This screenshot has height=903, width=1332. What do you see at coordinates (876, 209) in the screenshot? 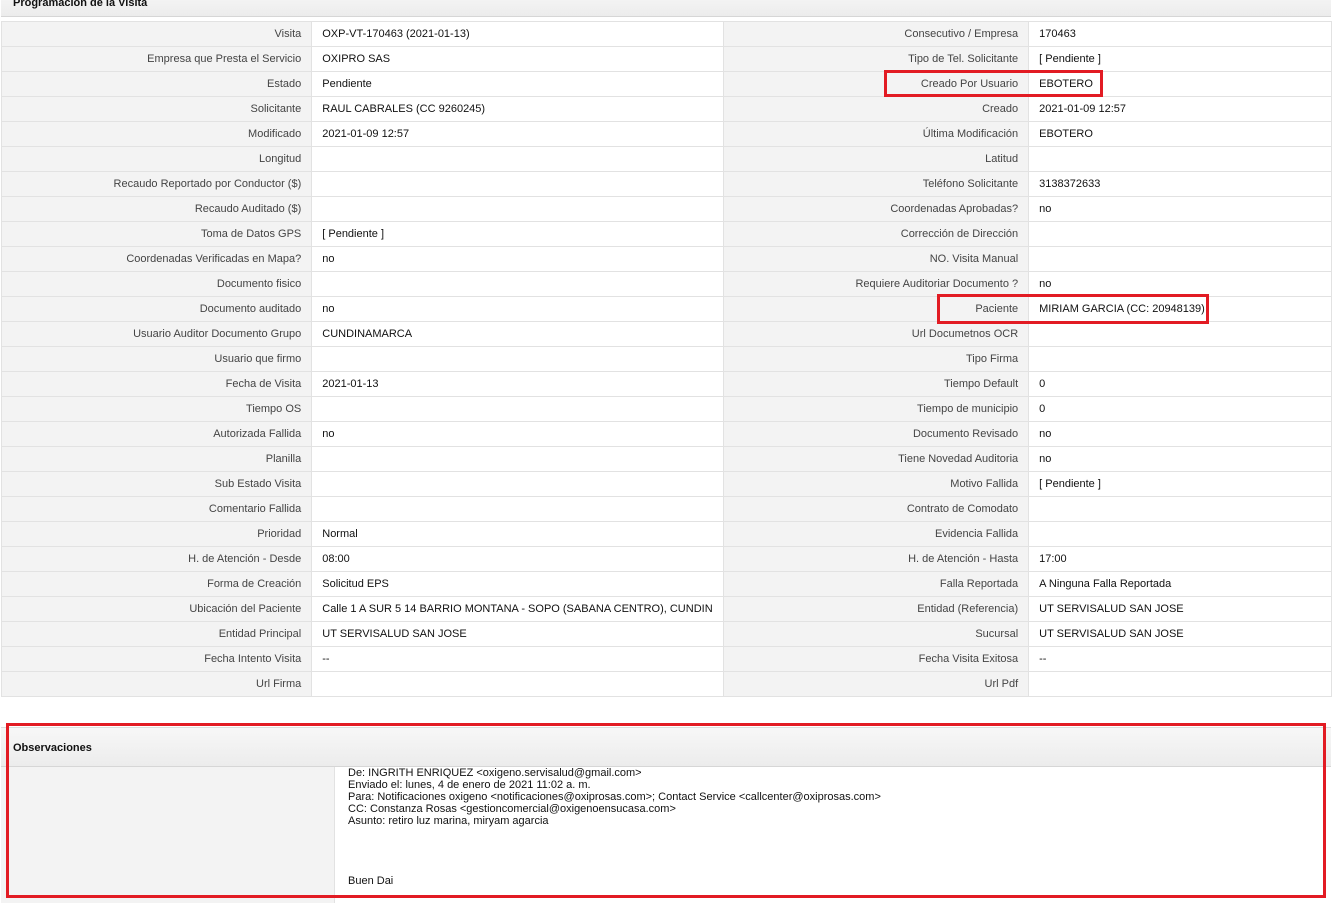
I see `field-label: Coordenadas Aprobadas?` at bounding box center [876, 209].